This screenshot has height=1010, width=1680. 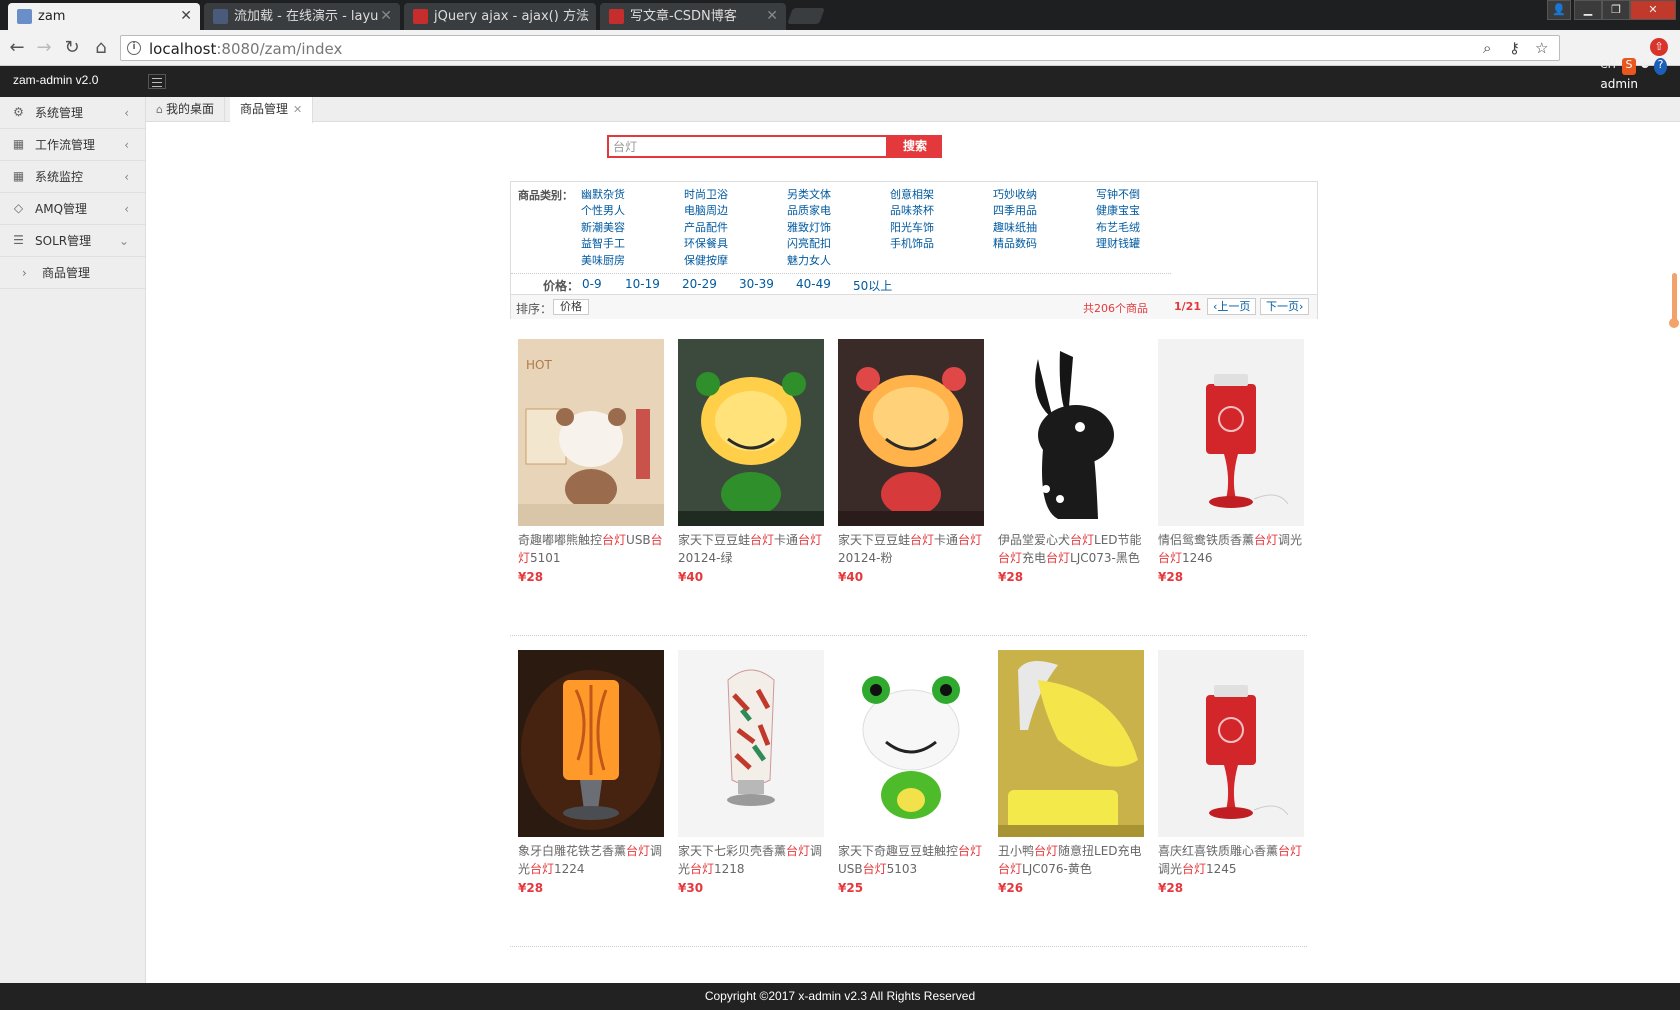 I want to click on key-icon: ⚷, so click(x=1514, y=48).